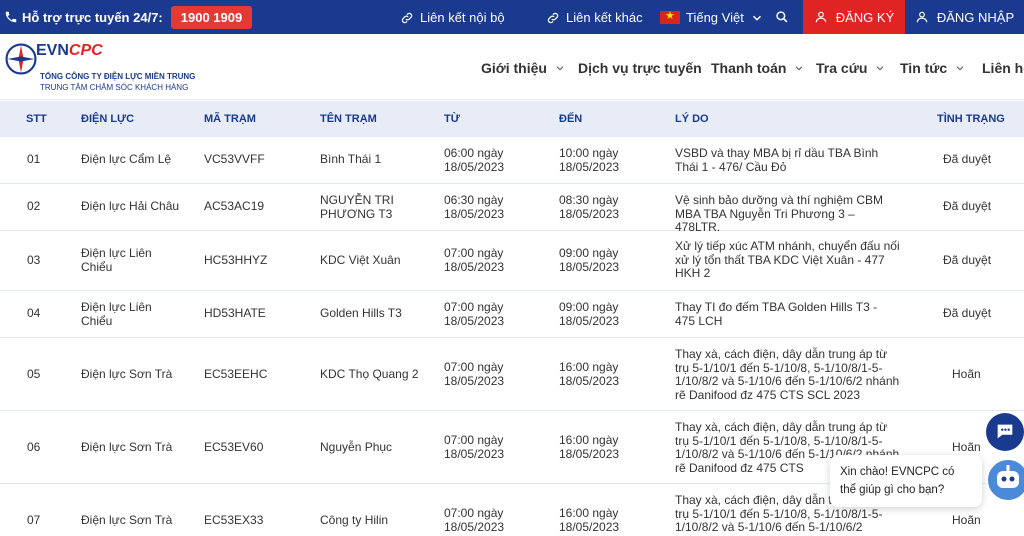 This screenshot has height=536, width=1024. What do you see at coordinates (211, 17) in the screenshot?
I see `hotline-button: 1900 1909` at bounding box center [211, 17].